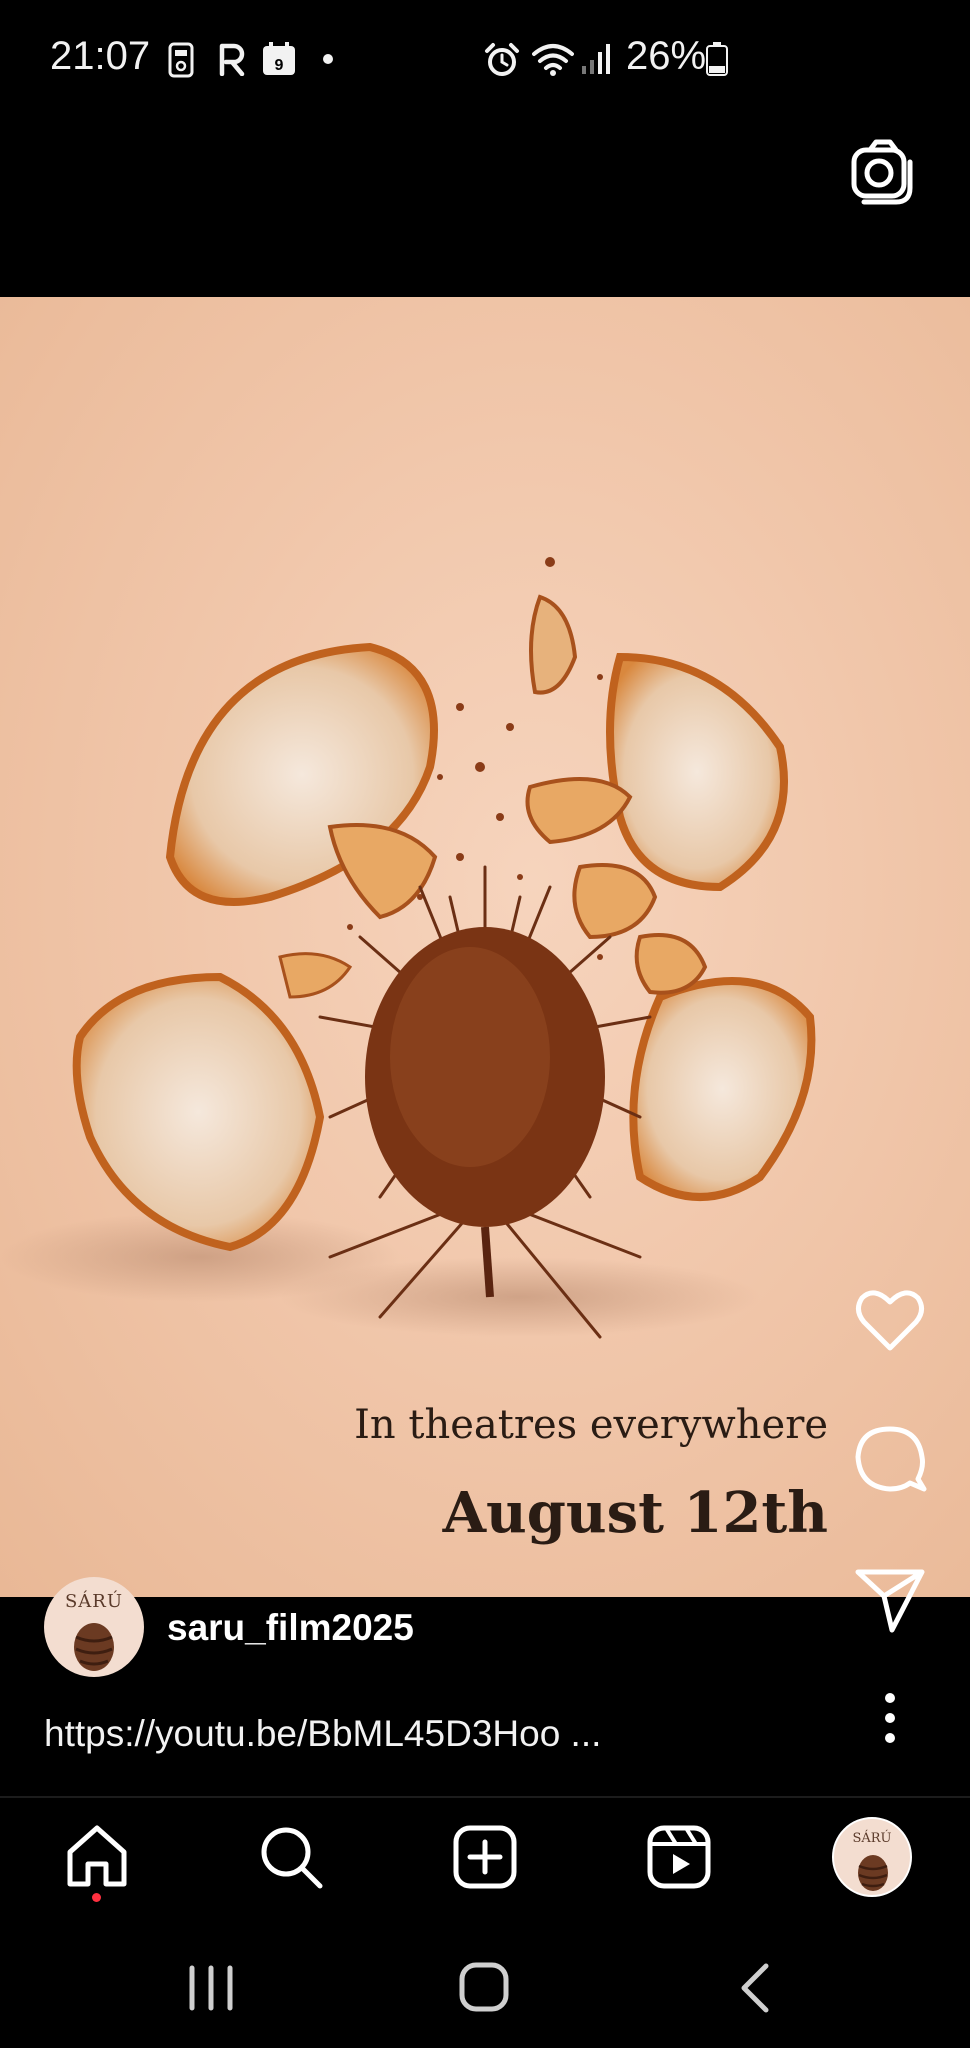 The width and height of the screenshot is (970, 2048). I want to click on status-bar: 21:07 9 26%, so click(485, 59).